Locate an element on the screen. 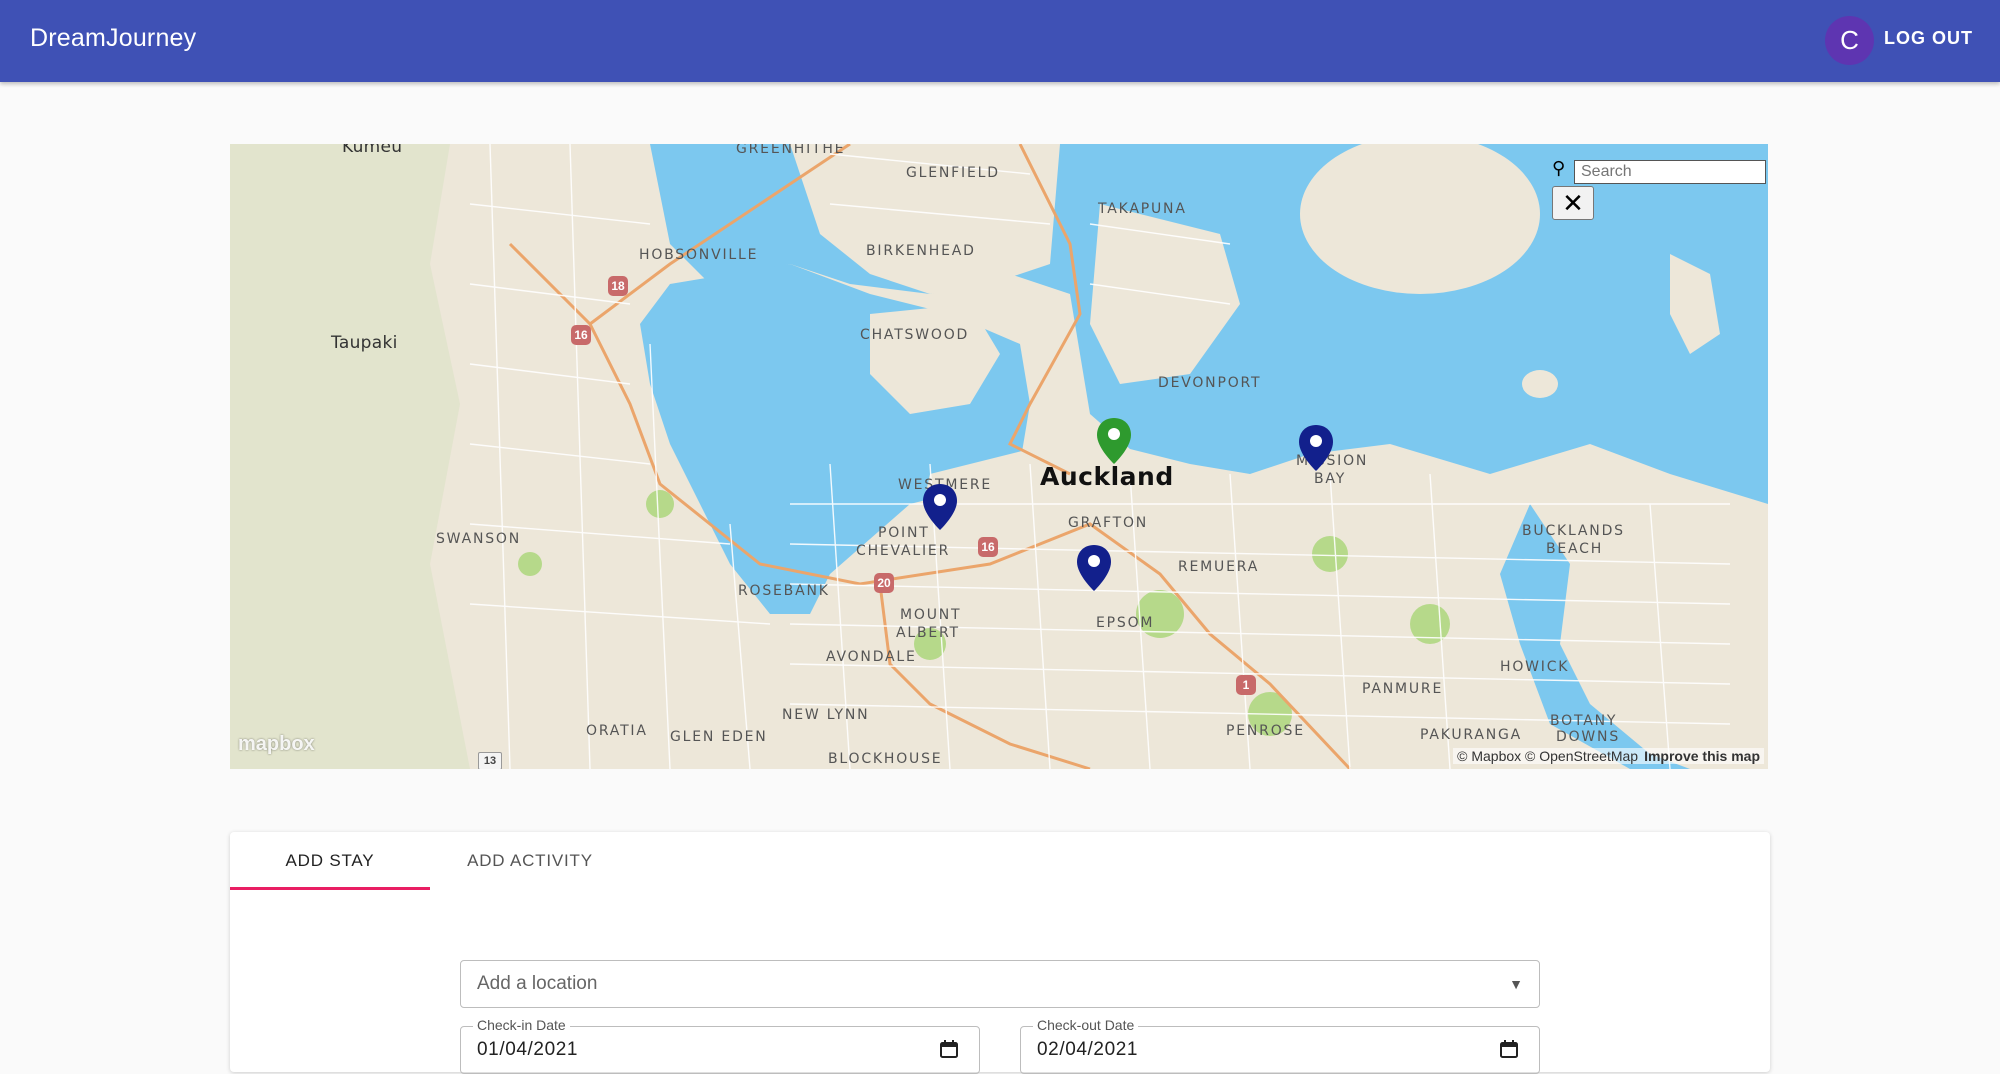  tab-add-stay: ADD STAY is located at coordinates (330, 861).